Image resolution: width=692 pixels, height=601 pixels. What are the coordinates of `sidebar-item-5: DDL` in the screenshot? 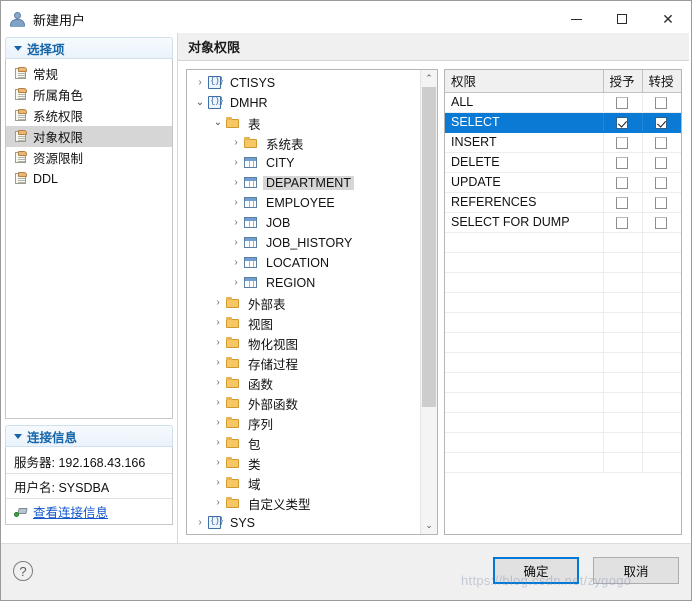 It's located at (89, 178).